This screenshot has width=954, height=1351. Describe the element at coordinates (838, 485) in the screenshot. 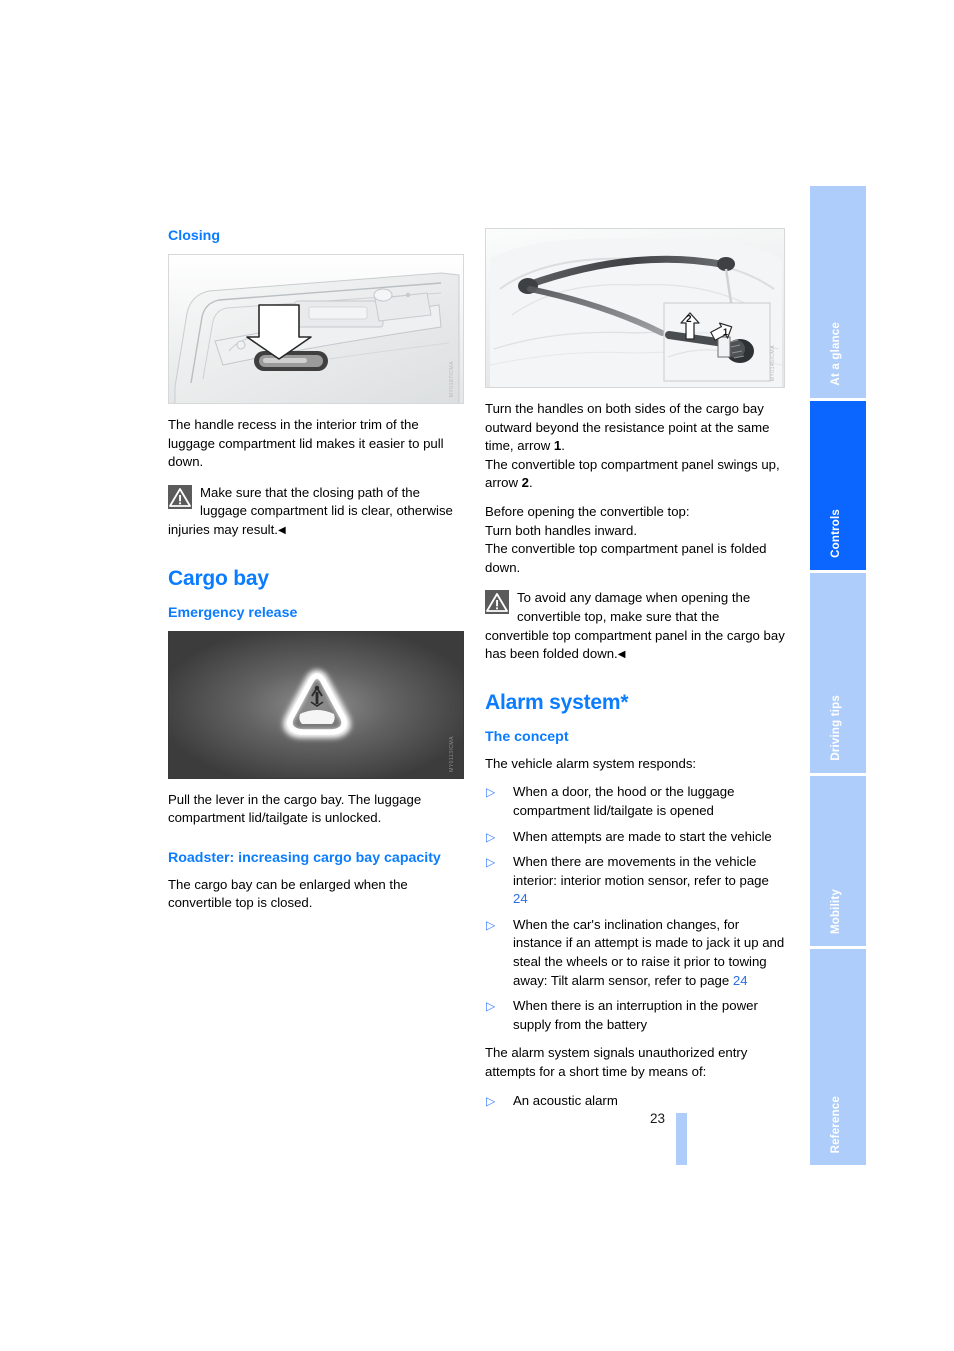

I see `sidebar-tab-controls: Controls` at that location.